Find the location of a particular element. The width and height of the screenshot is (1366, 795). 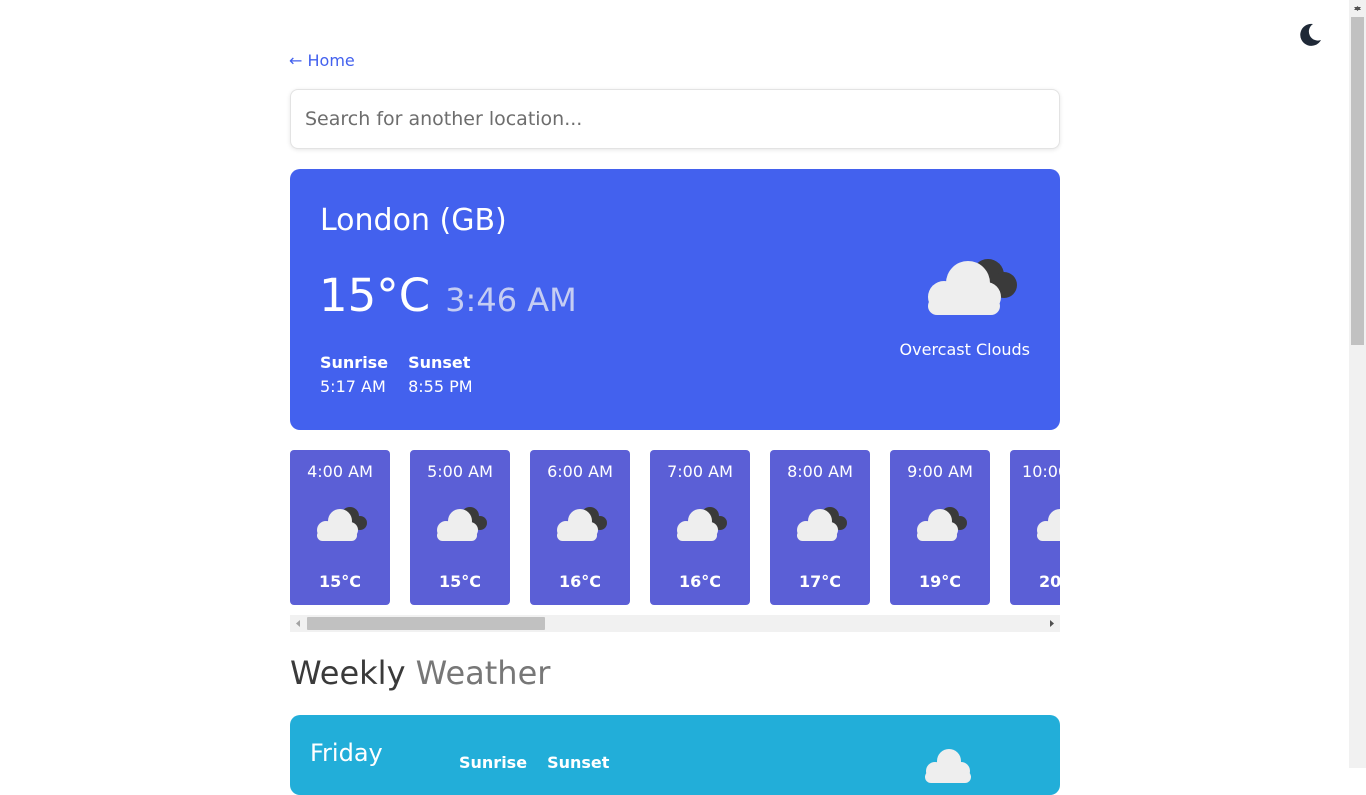

theme-toggle-button is located at coordinates (1310, 35).